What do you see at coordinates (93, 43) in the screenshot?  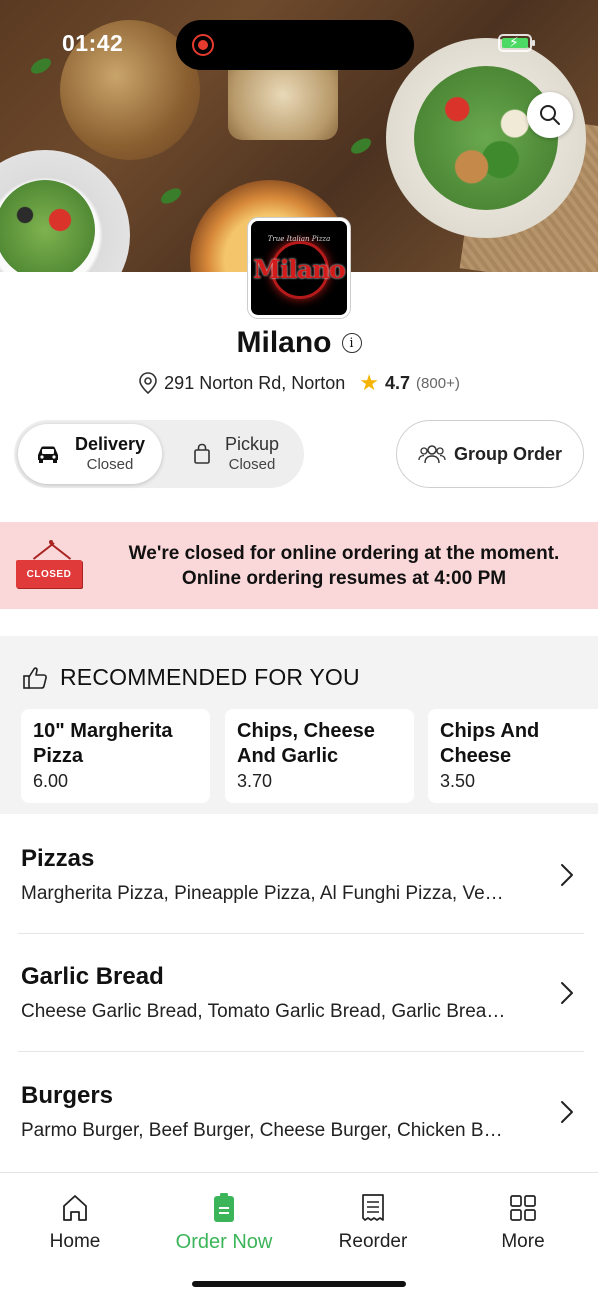 I see `status-time: 01:42` at bounding box center [93, 43].